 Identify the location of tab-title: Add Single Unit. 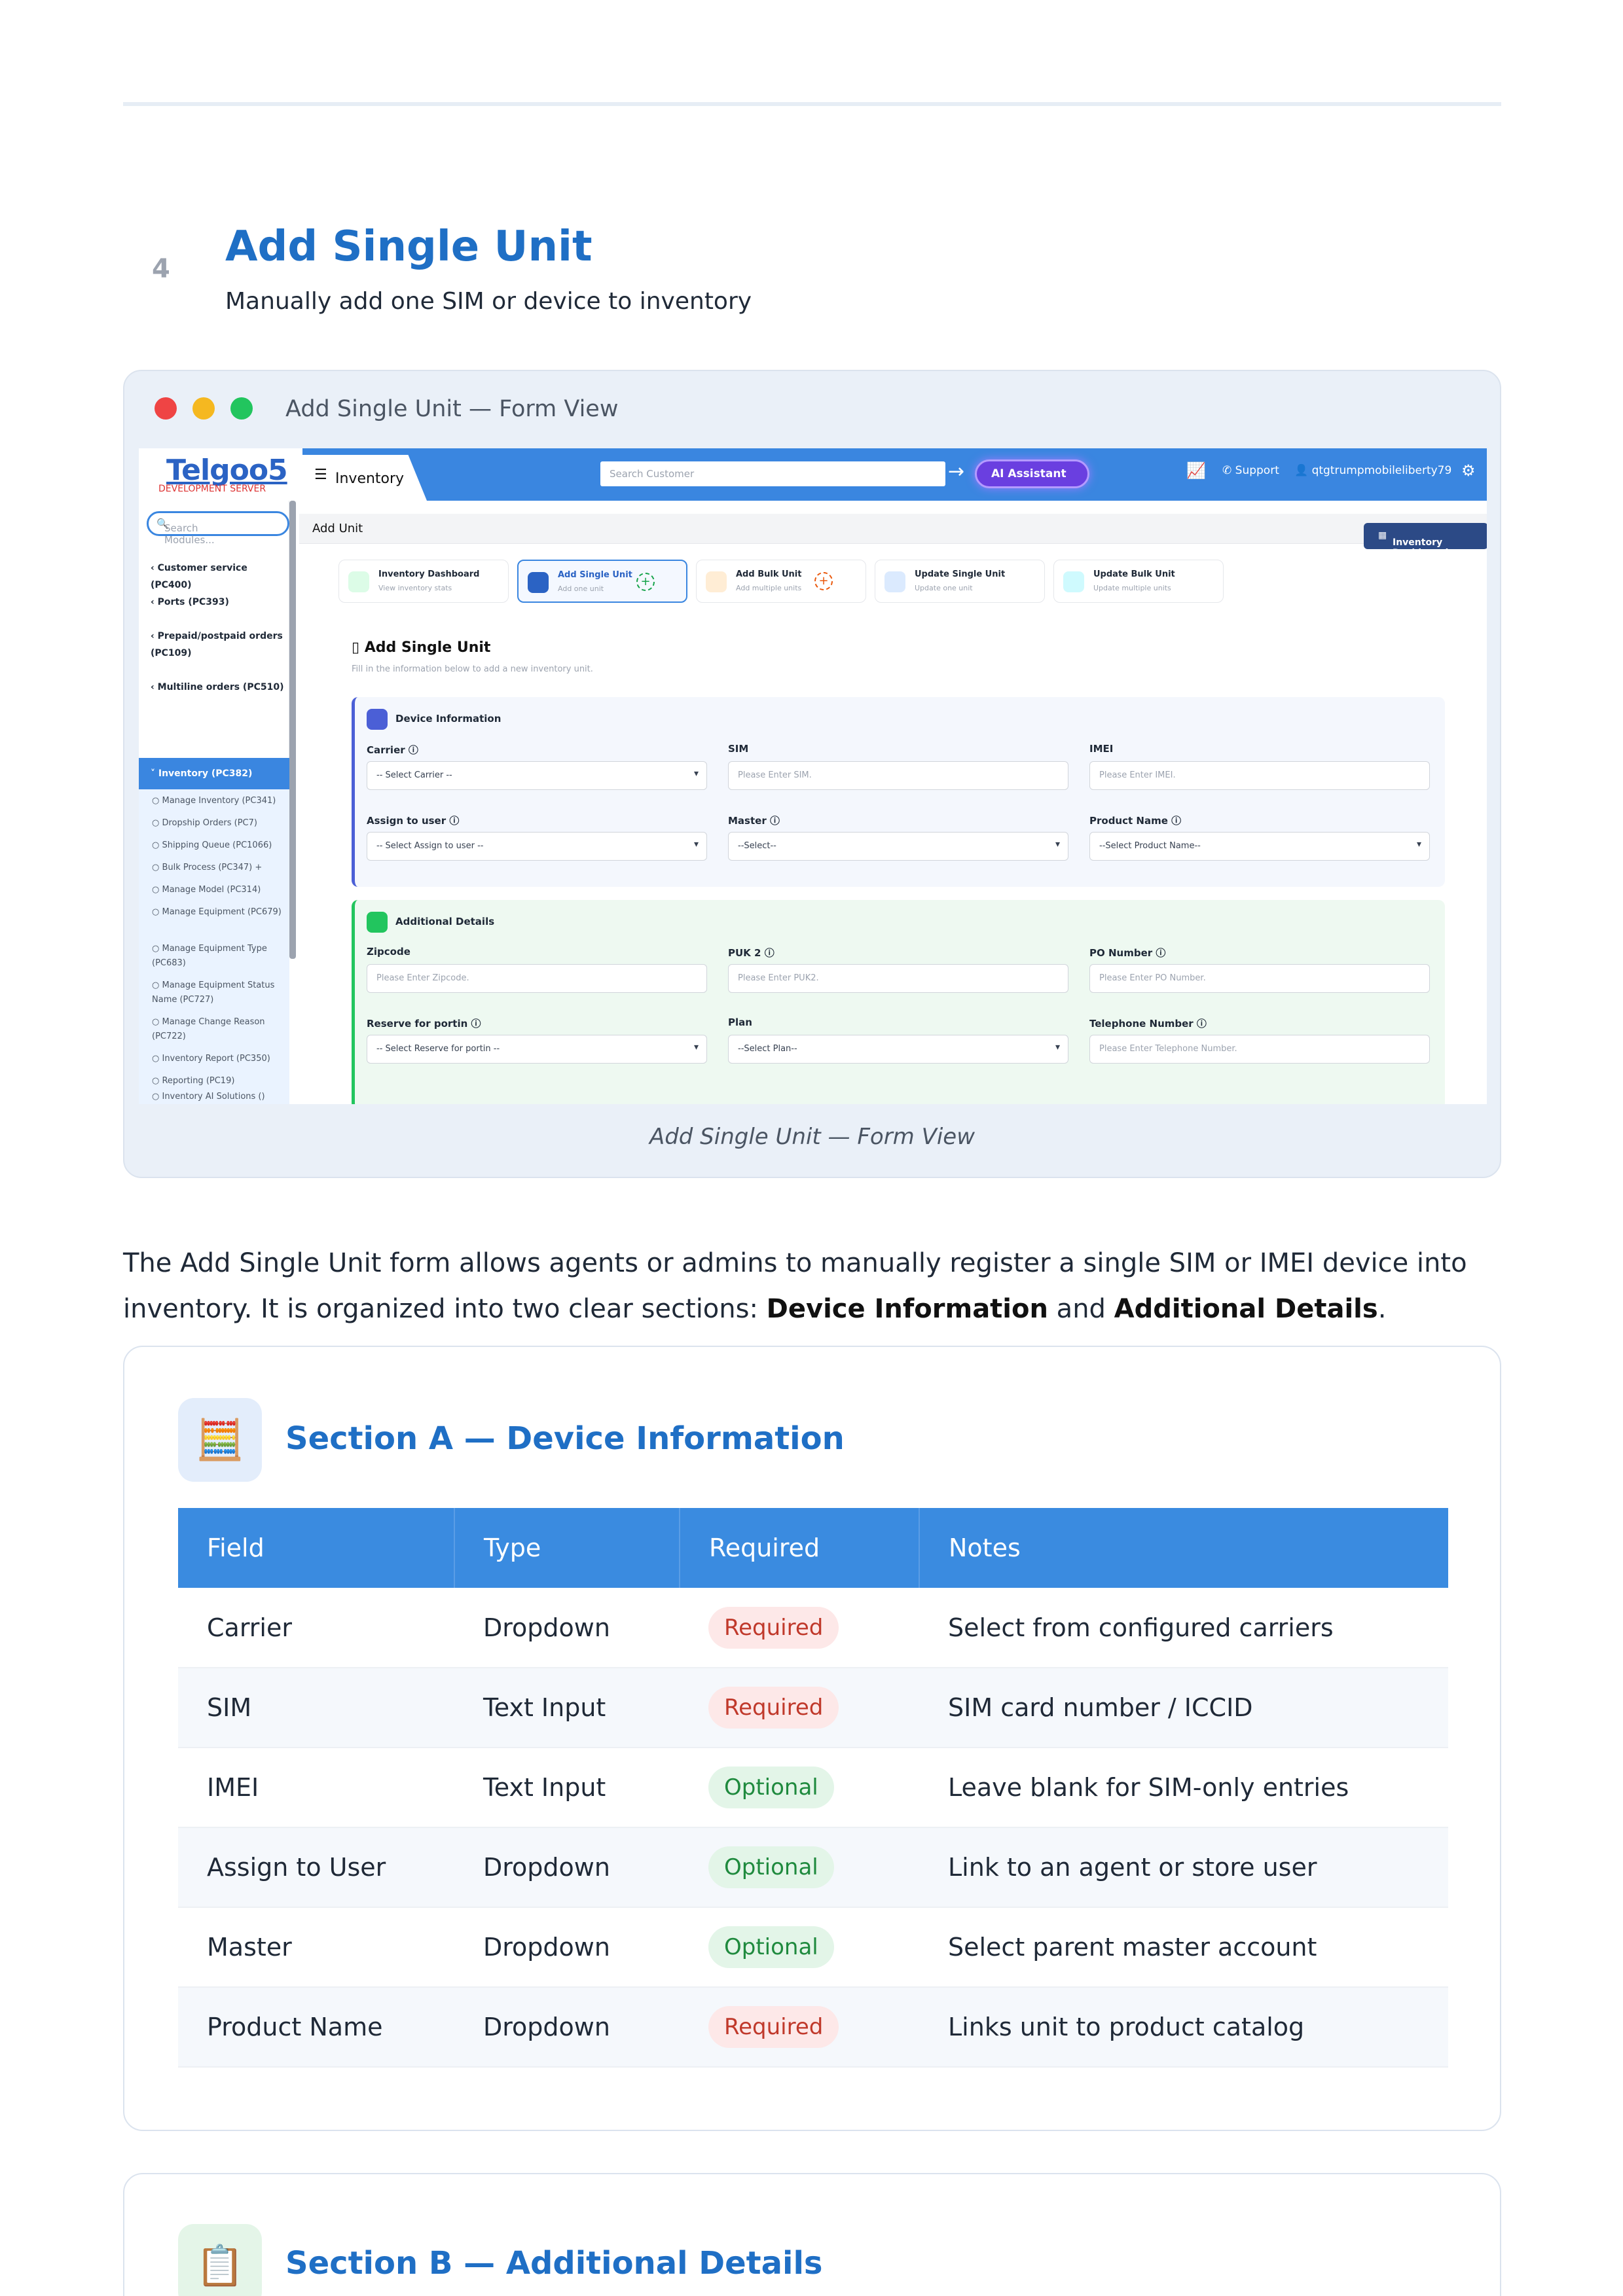
(595, 575).